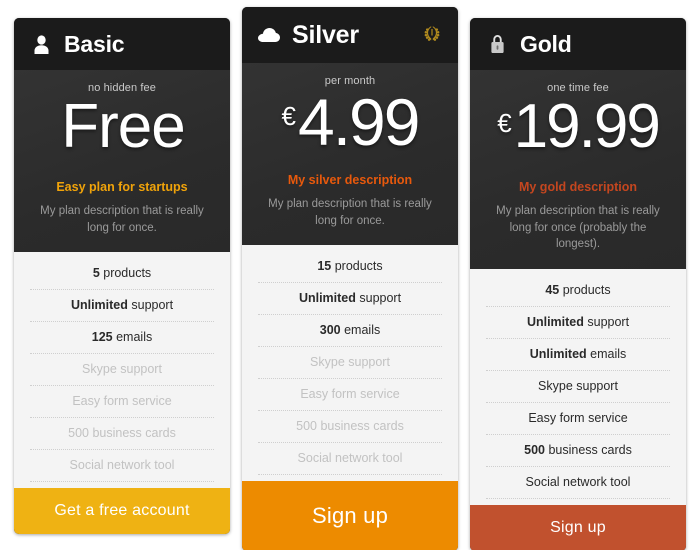 The width and height of the screenshot is (700, 550). What do you see at coordinates (578, 527) in the screenshot?
I see `cta-button-gold: Sign up` at bounding box center [578, 527].